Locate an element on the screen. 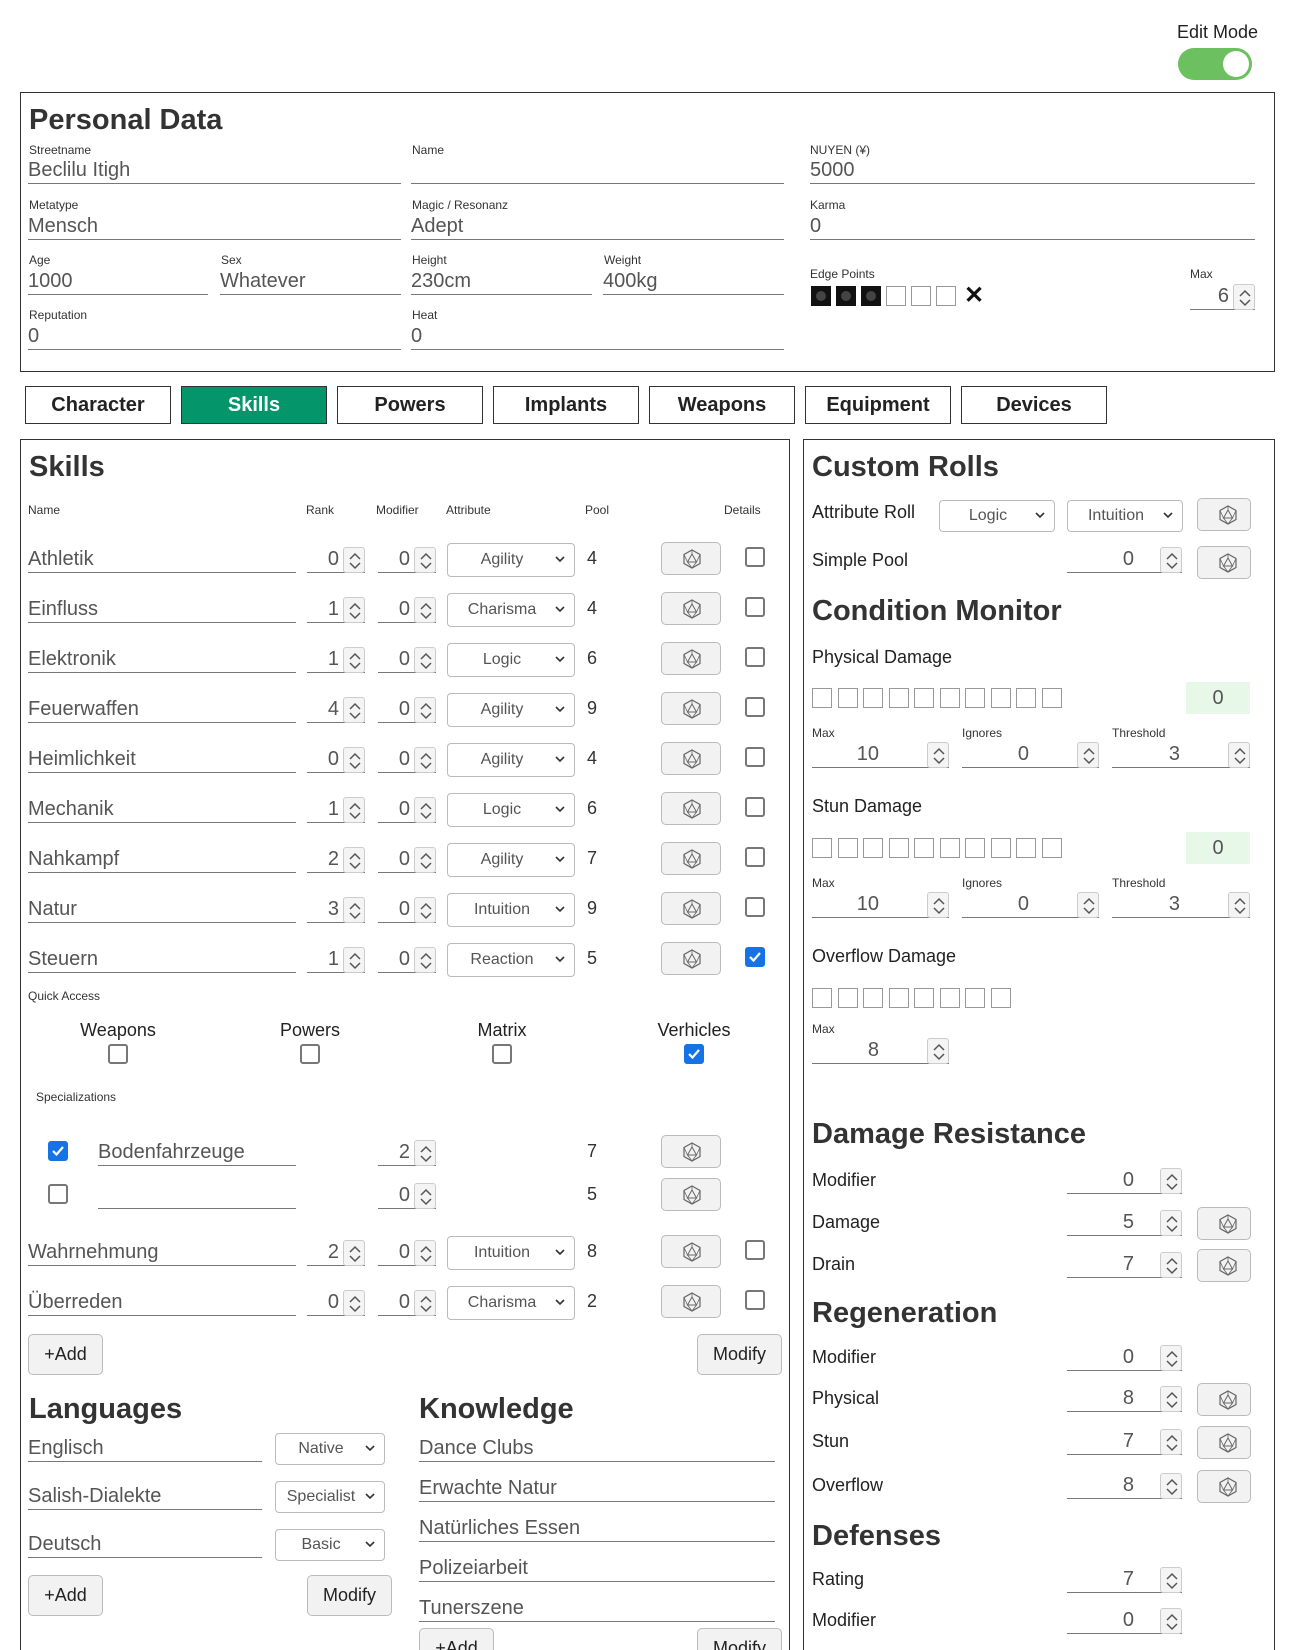  quick-access-powers-checkbox is located at coordinates (310, 1054).